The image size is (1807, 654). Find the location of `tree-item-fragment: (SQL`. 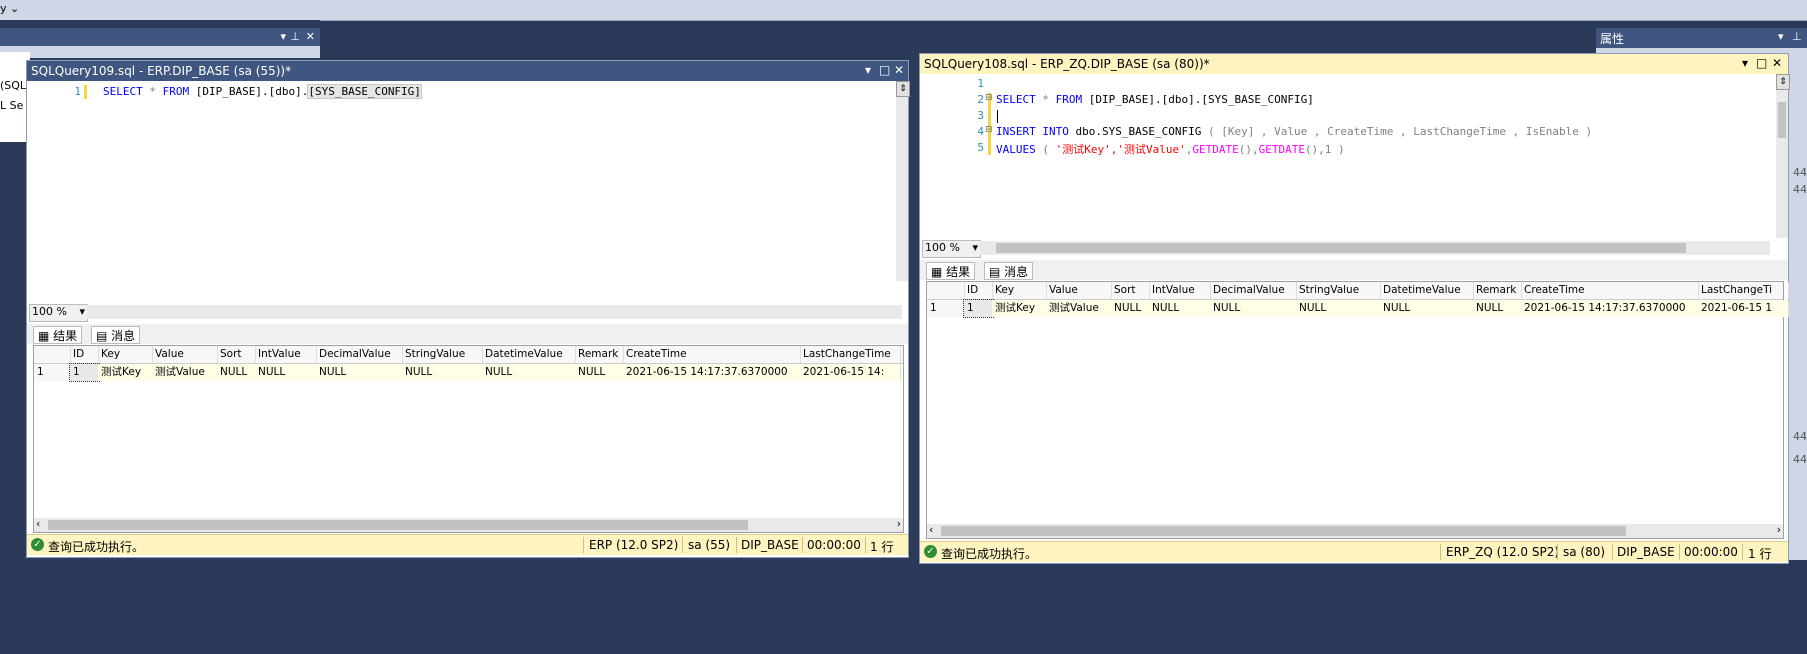

tree-item-fragment: (SQL is located at coordinates (13, 85).